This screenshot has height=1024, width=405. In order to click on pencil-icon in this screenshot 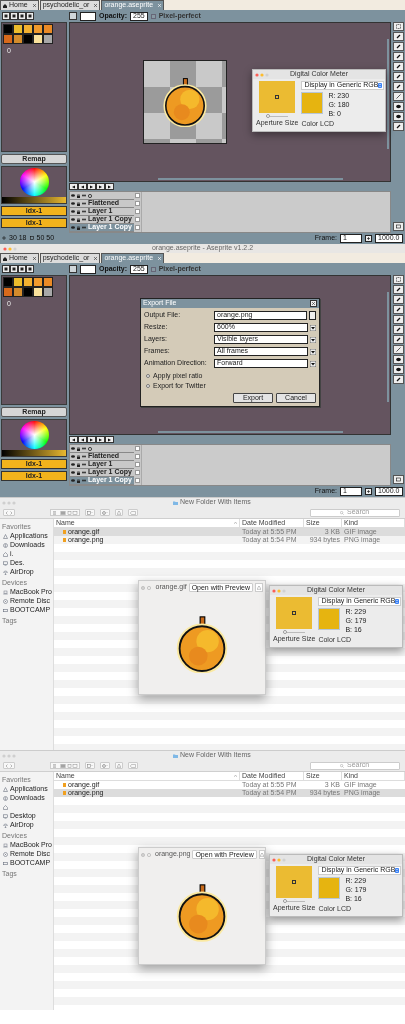, I will do `click(398, 289)`.